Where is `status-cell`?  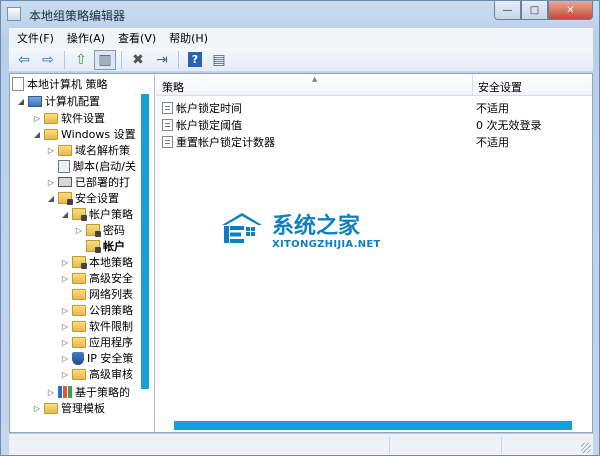
status-cell is located at coordinates (445, 445).